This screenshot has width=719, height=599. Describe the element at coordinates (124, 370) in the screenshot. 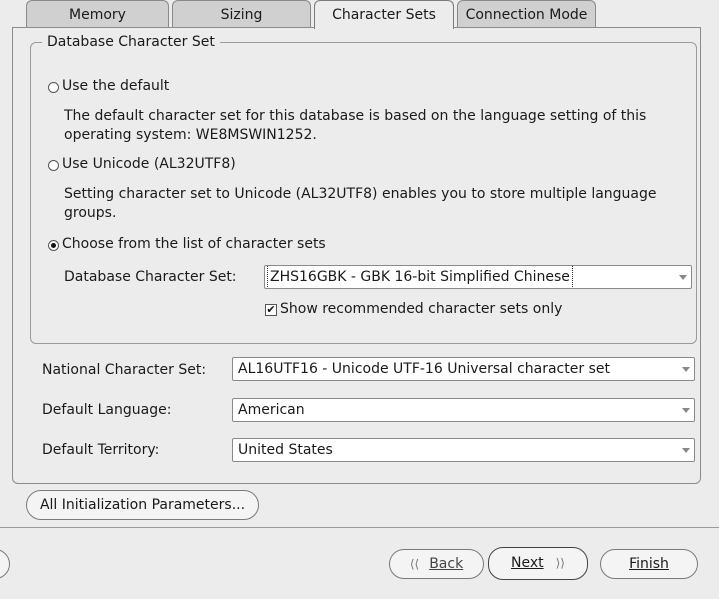

I see `national-character-set-label: National Character Set:` at that location.